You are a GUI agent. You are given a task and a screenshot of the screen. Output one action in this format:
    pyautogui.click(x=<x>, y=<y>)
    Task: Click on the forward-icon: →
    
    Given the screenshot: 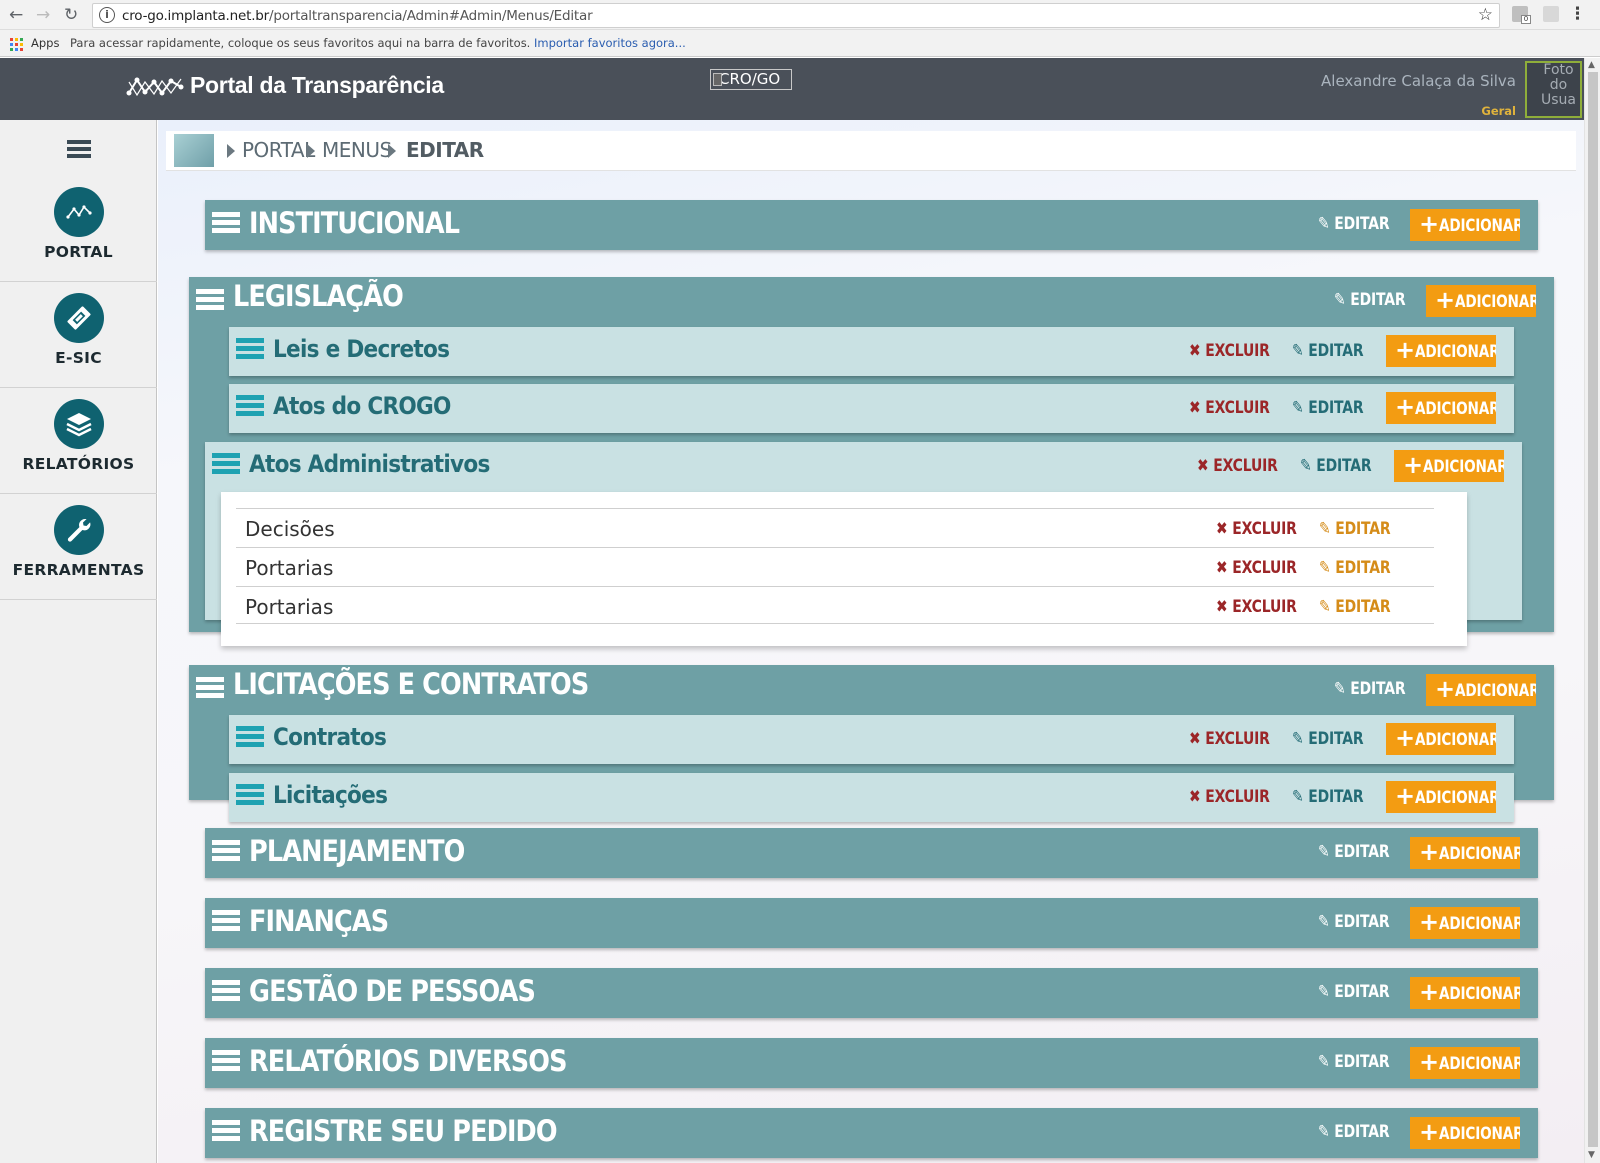 What is the action you would take?
    pyautogui.click(x=43, y=15)
    